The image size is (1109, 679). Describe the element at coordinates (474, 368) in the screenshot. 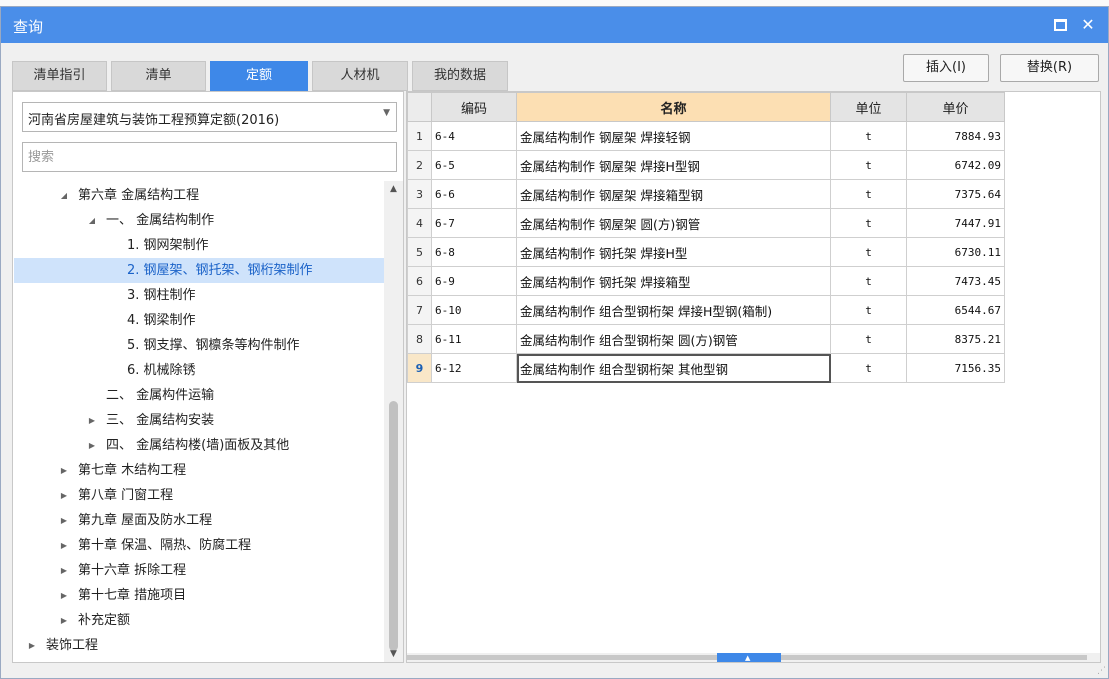

I see `code-cell: 6-12` at that location.